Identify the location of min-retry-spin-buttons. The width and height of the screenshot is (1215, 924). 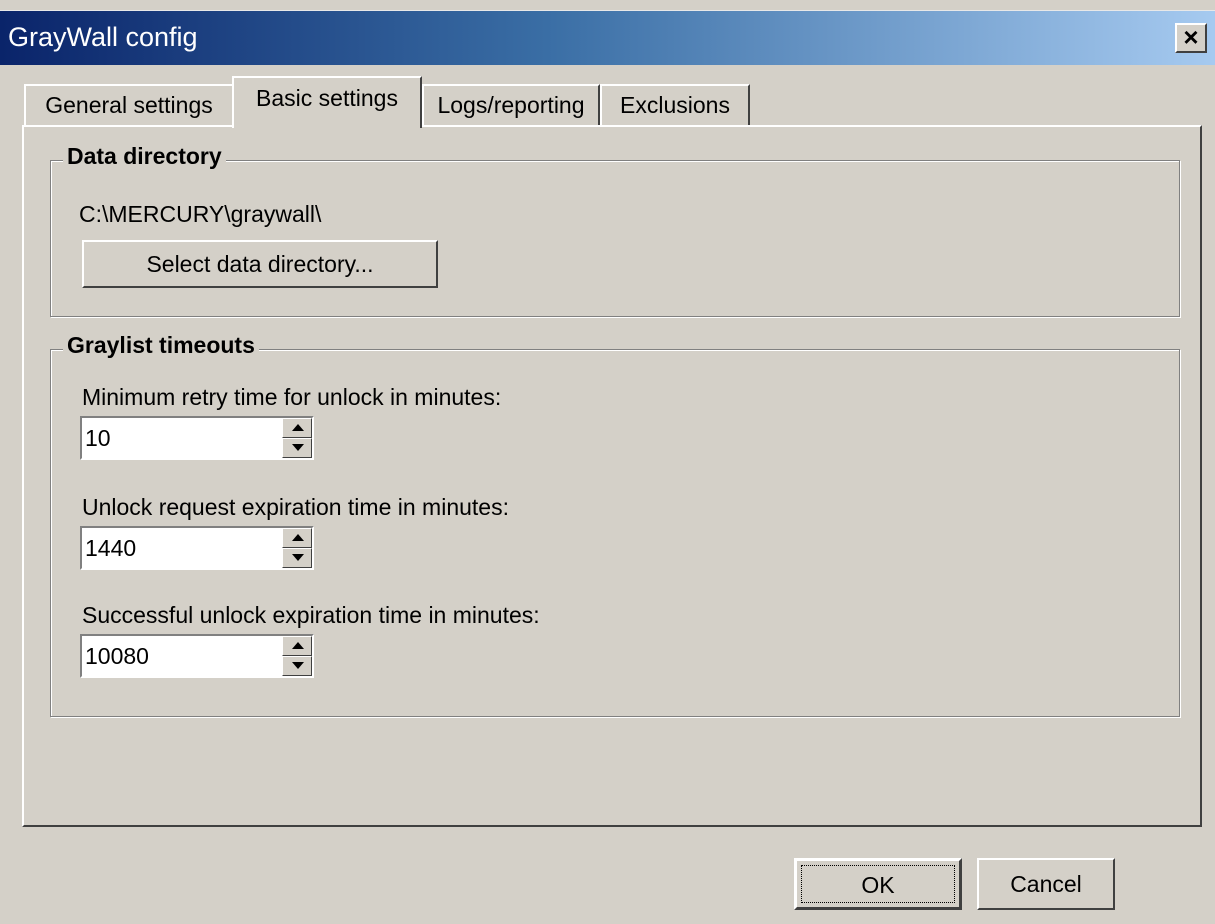
(297, 438).